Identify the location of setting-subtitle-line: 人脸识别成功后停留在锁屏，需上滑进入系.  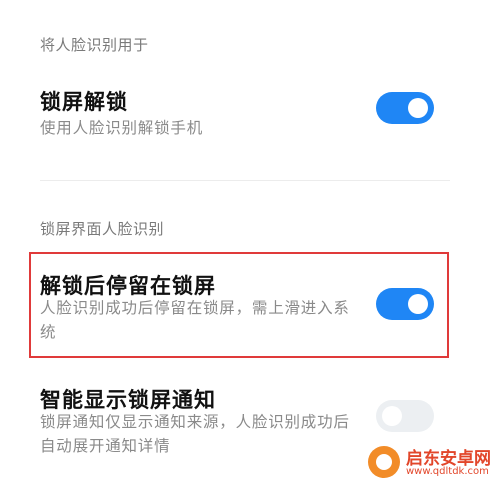
(195, 308).